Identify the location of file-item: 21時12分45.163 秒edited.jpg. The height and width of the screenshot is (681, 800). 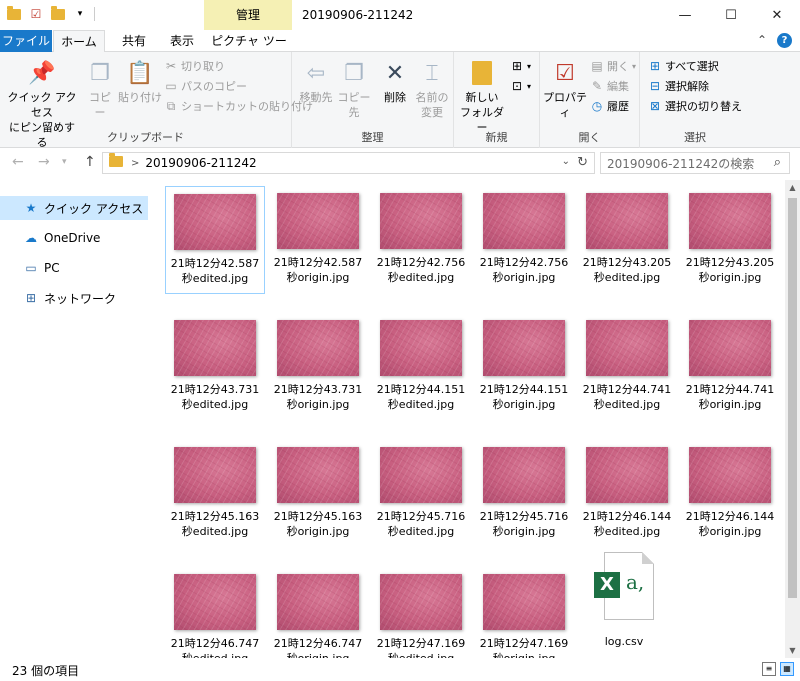
(215, 494).